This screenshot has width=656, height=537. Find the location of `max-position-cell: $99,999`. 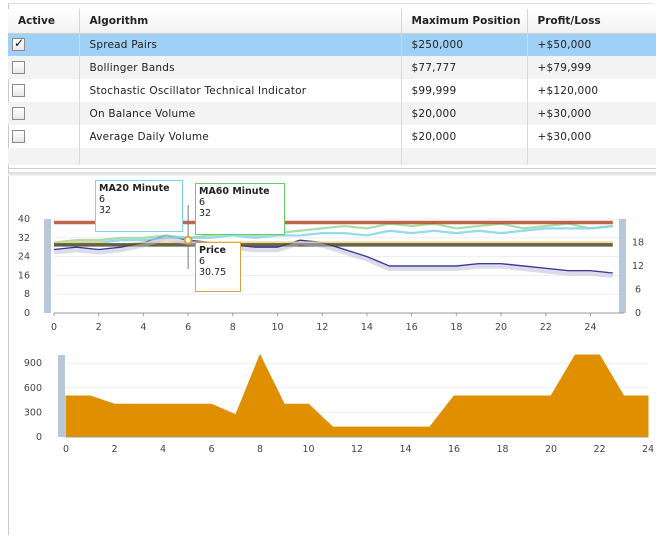

max-position-cell: $99,999 is located at coordinates (464, 90).